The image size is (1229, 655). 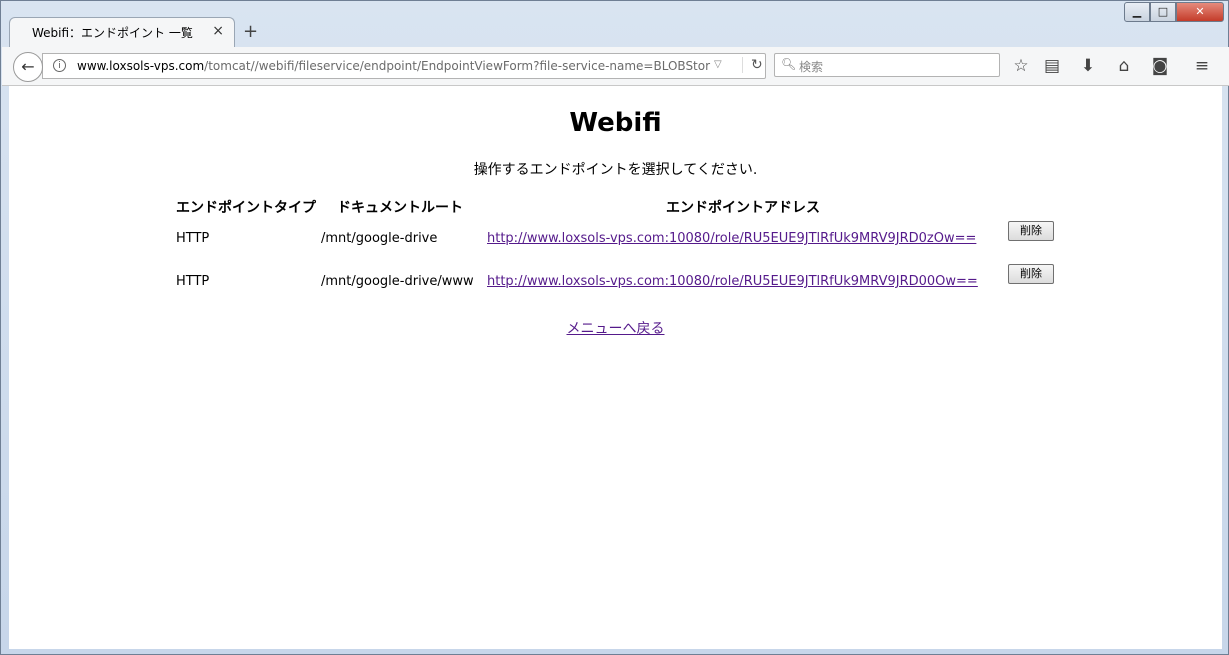 I want to click on dropdown-icon: ▽, so click(x=718, y=64).